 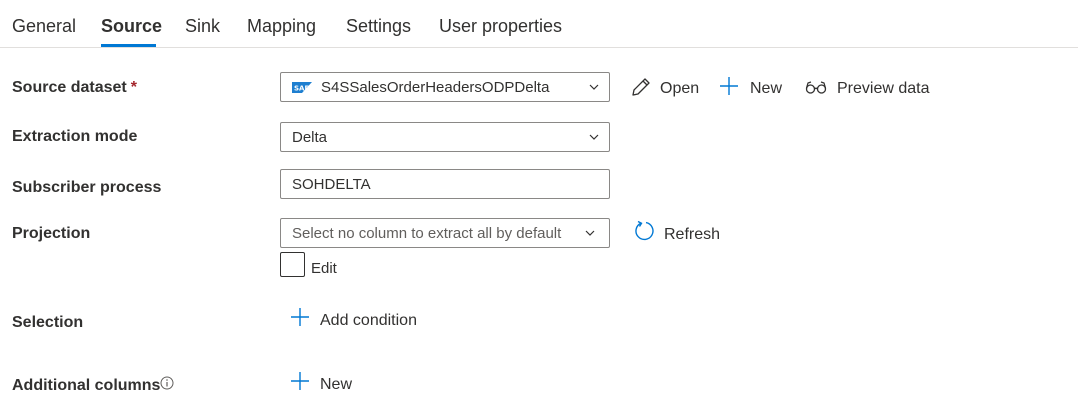 What do you see at coordinates (44, 26) in the screenshot?
I see `tab-general: General` at bounding box center [44, 26].